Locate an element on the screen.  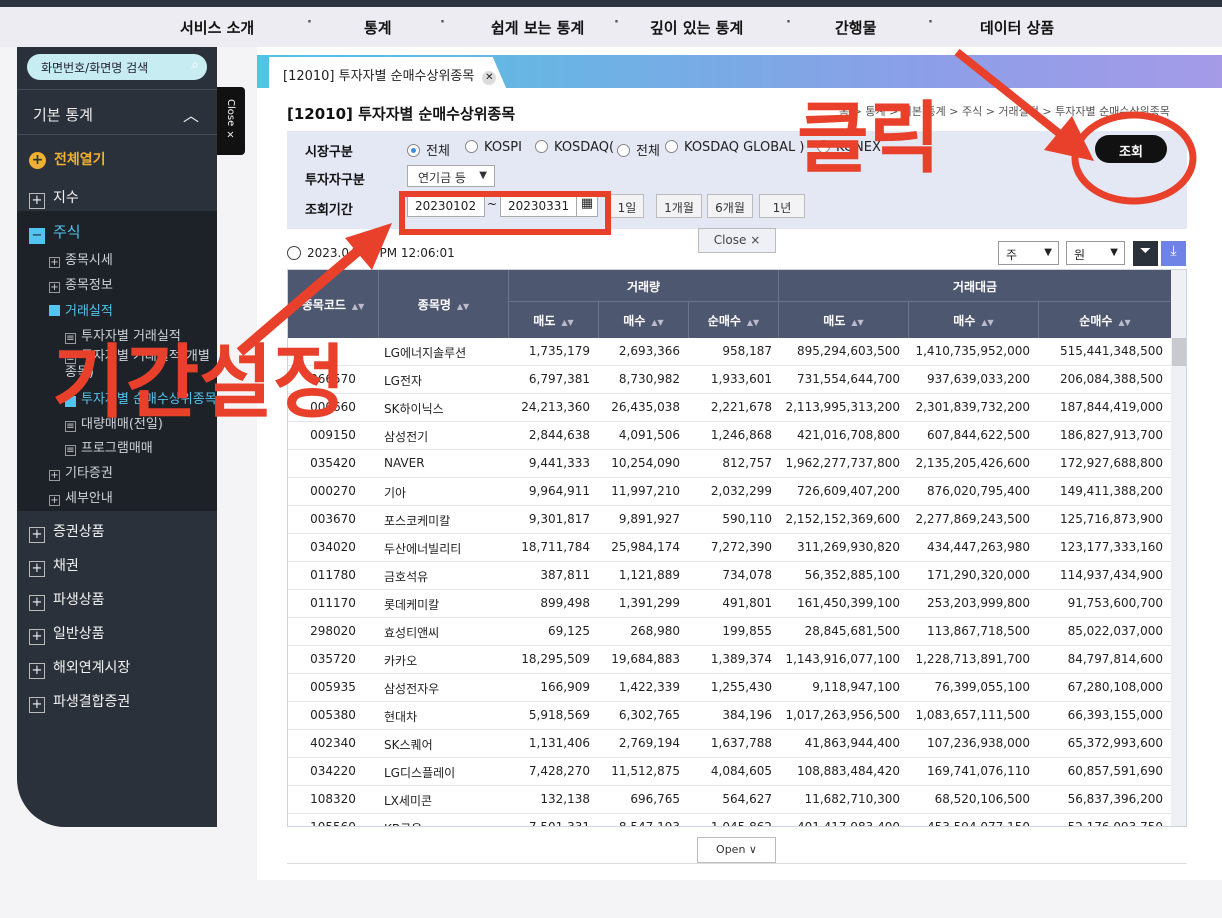
open-button: Open ∨ is located at coordinates (736, 850).